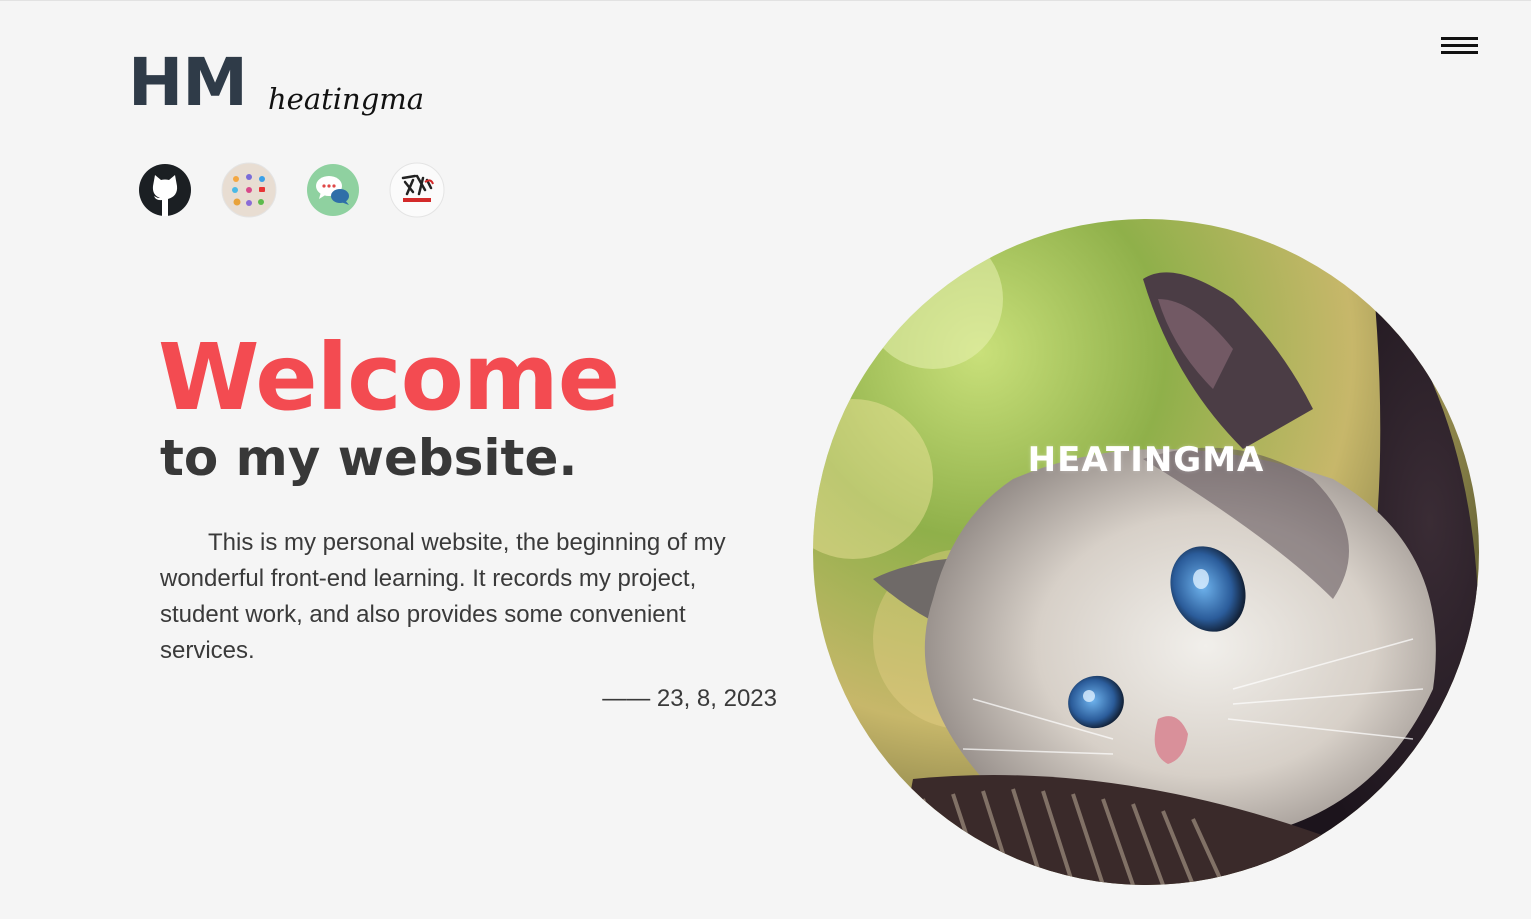 The height and width of the screenshot is (919, 1531). I want to click on menu-button, so click(1460, 47).